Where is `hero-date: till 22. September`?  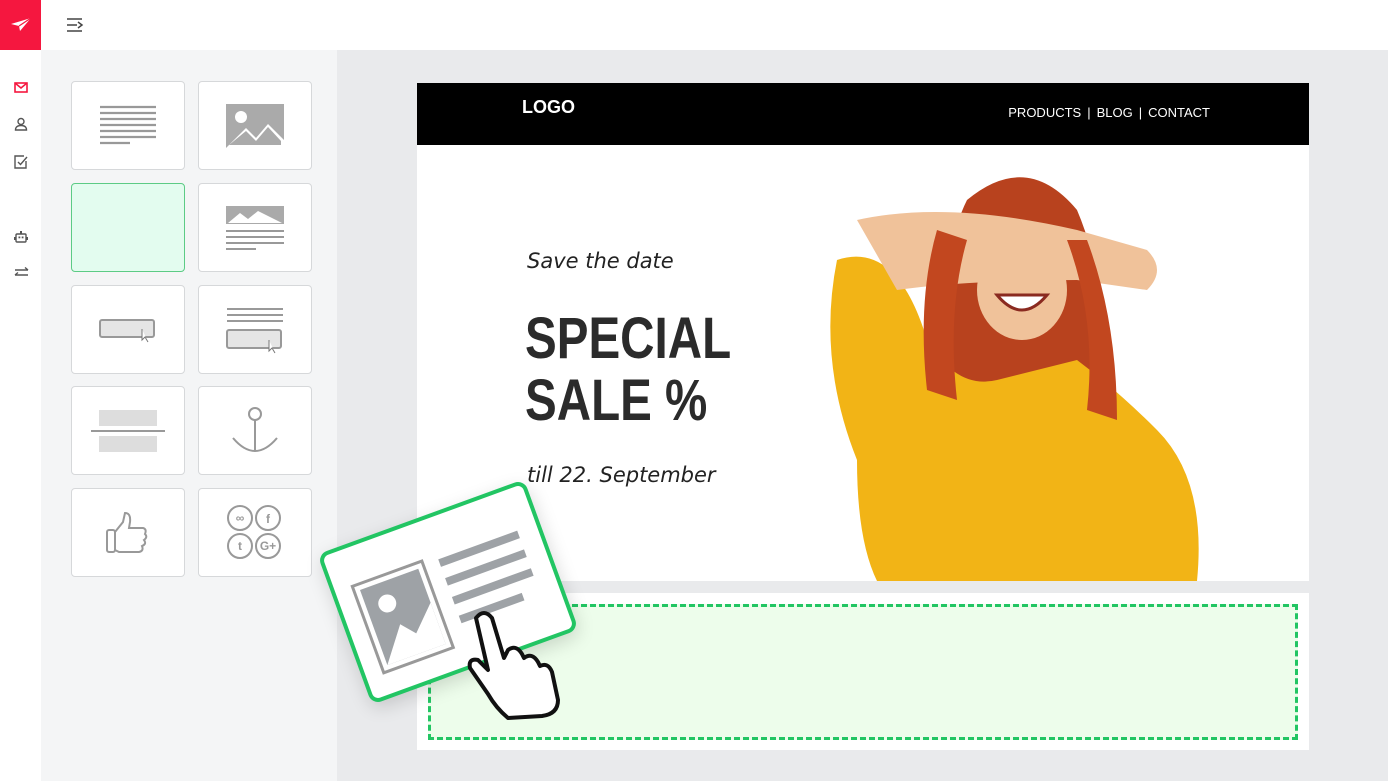
hero-date: till 22. September is located at coordinates (621, 475).